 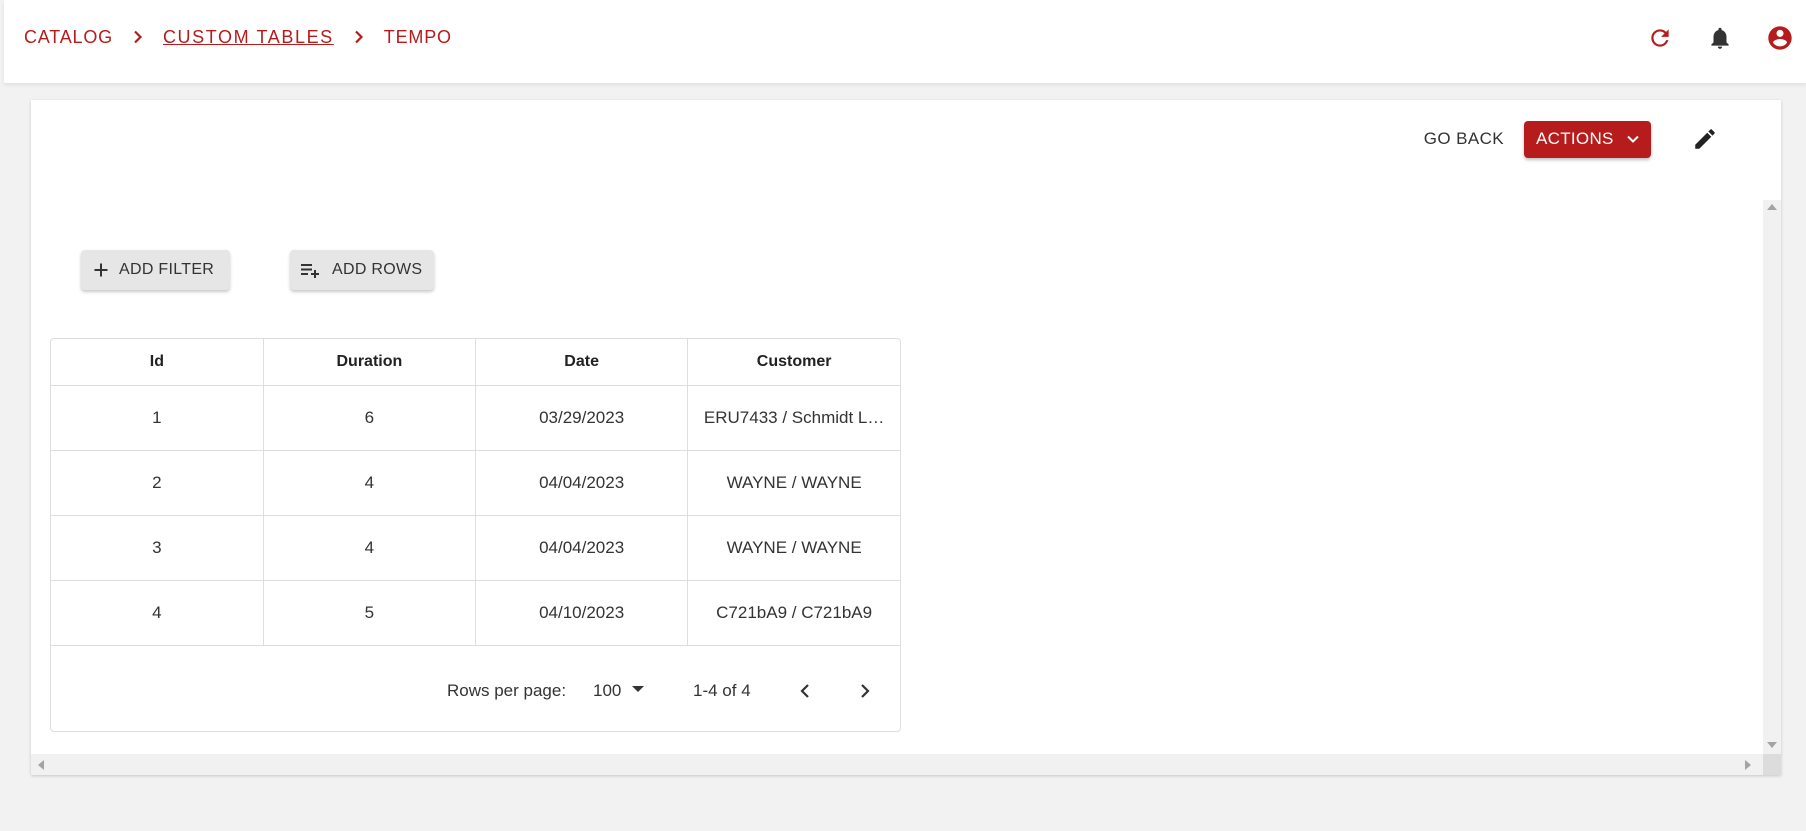 I want to click on scroll-down-arrow-icon, so click(x=1772, y=745).